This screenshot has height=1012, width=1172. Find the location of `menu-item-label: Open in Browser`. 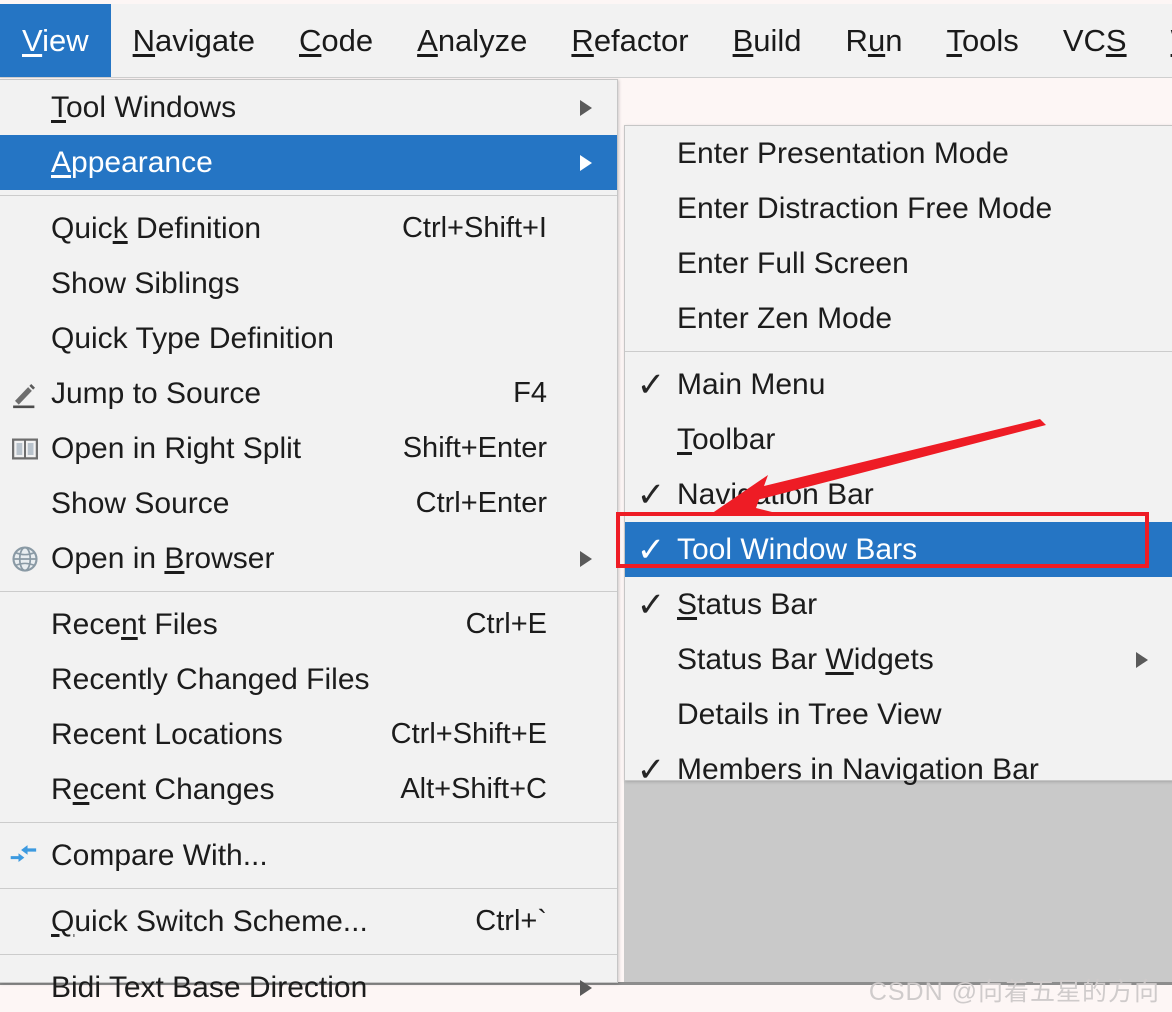

menu-item-label: Open in Browser is located at coordinates (163, 558).